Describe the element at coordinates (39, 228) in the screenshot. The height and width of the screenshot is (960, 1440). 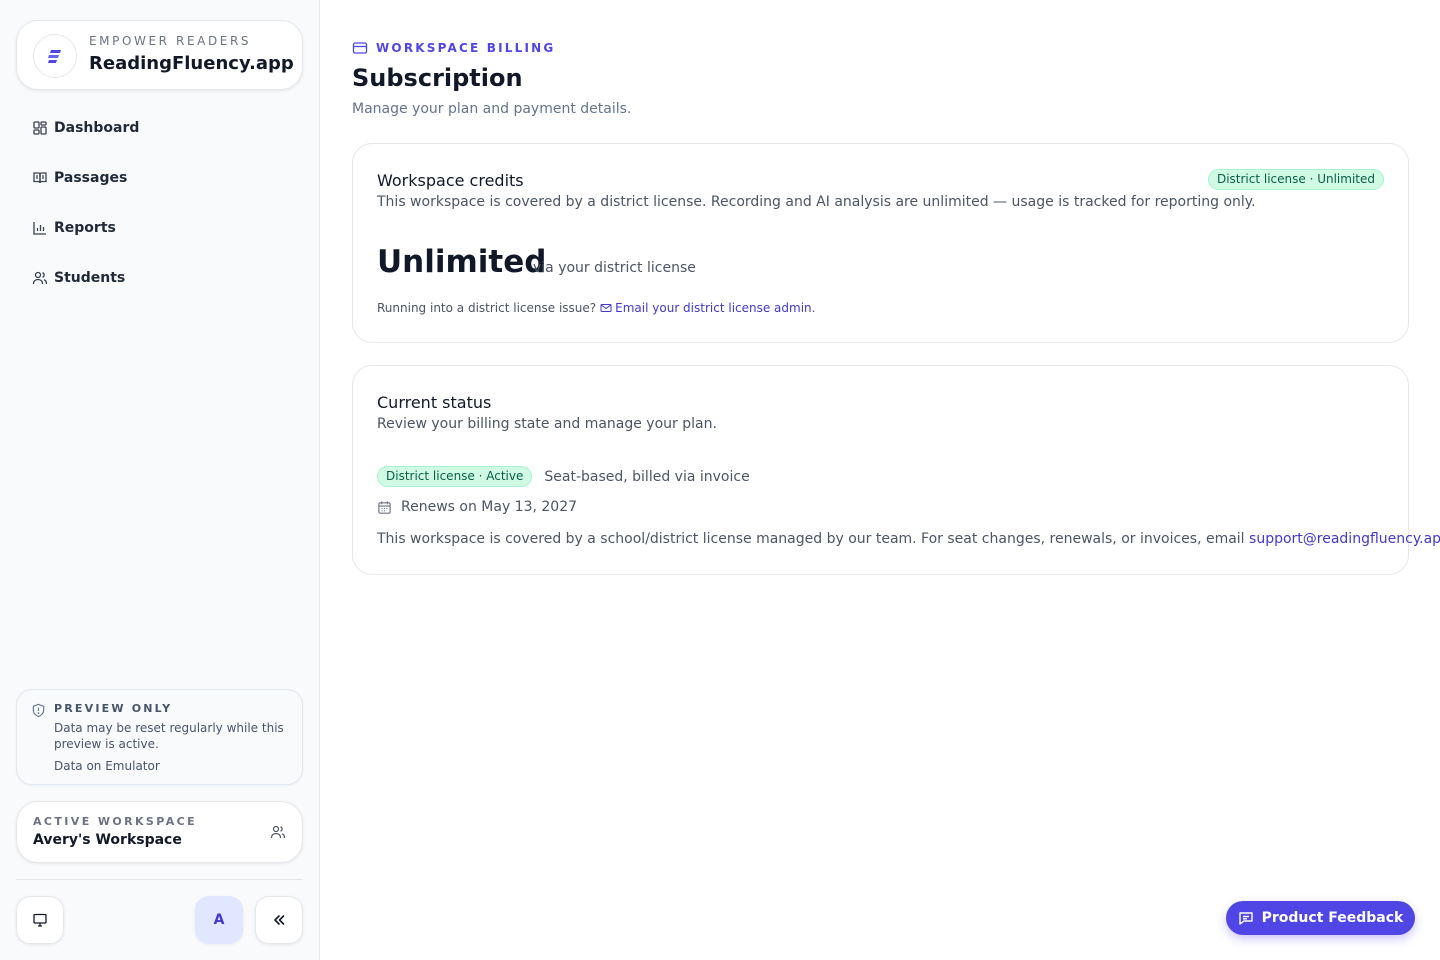
I see `bar-chart-icon` at that location.